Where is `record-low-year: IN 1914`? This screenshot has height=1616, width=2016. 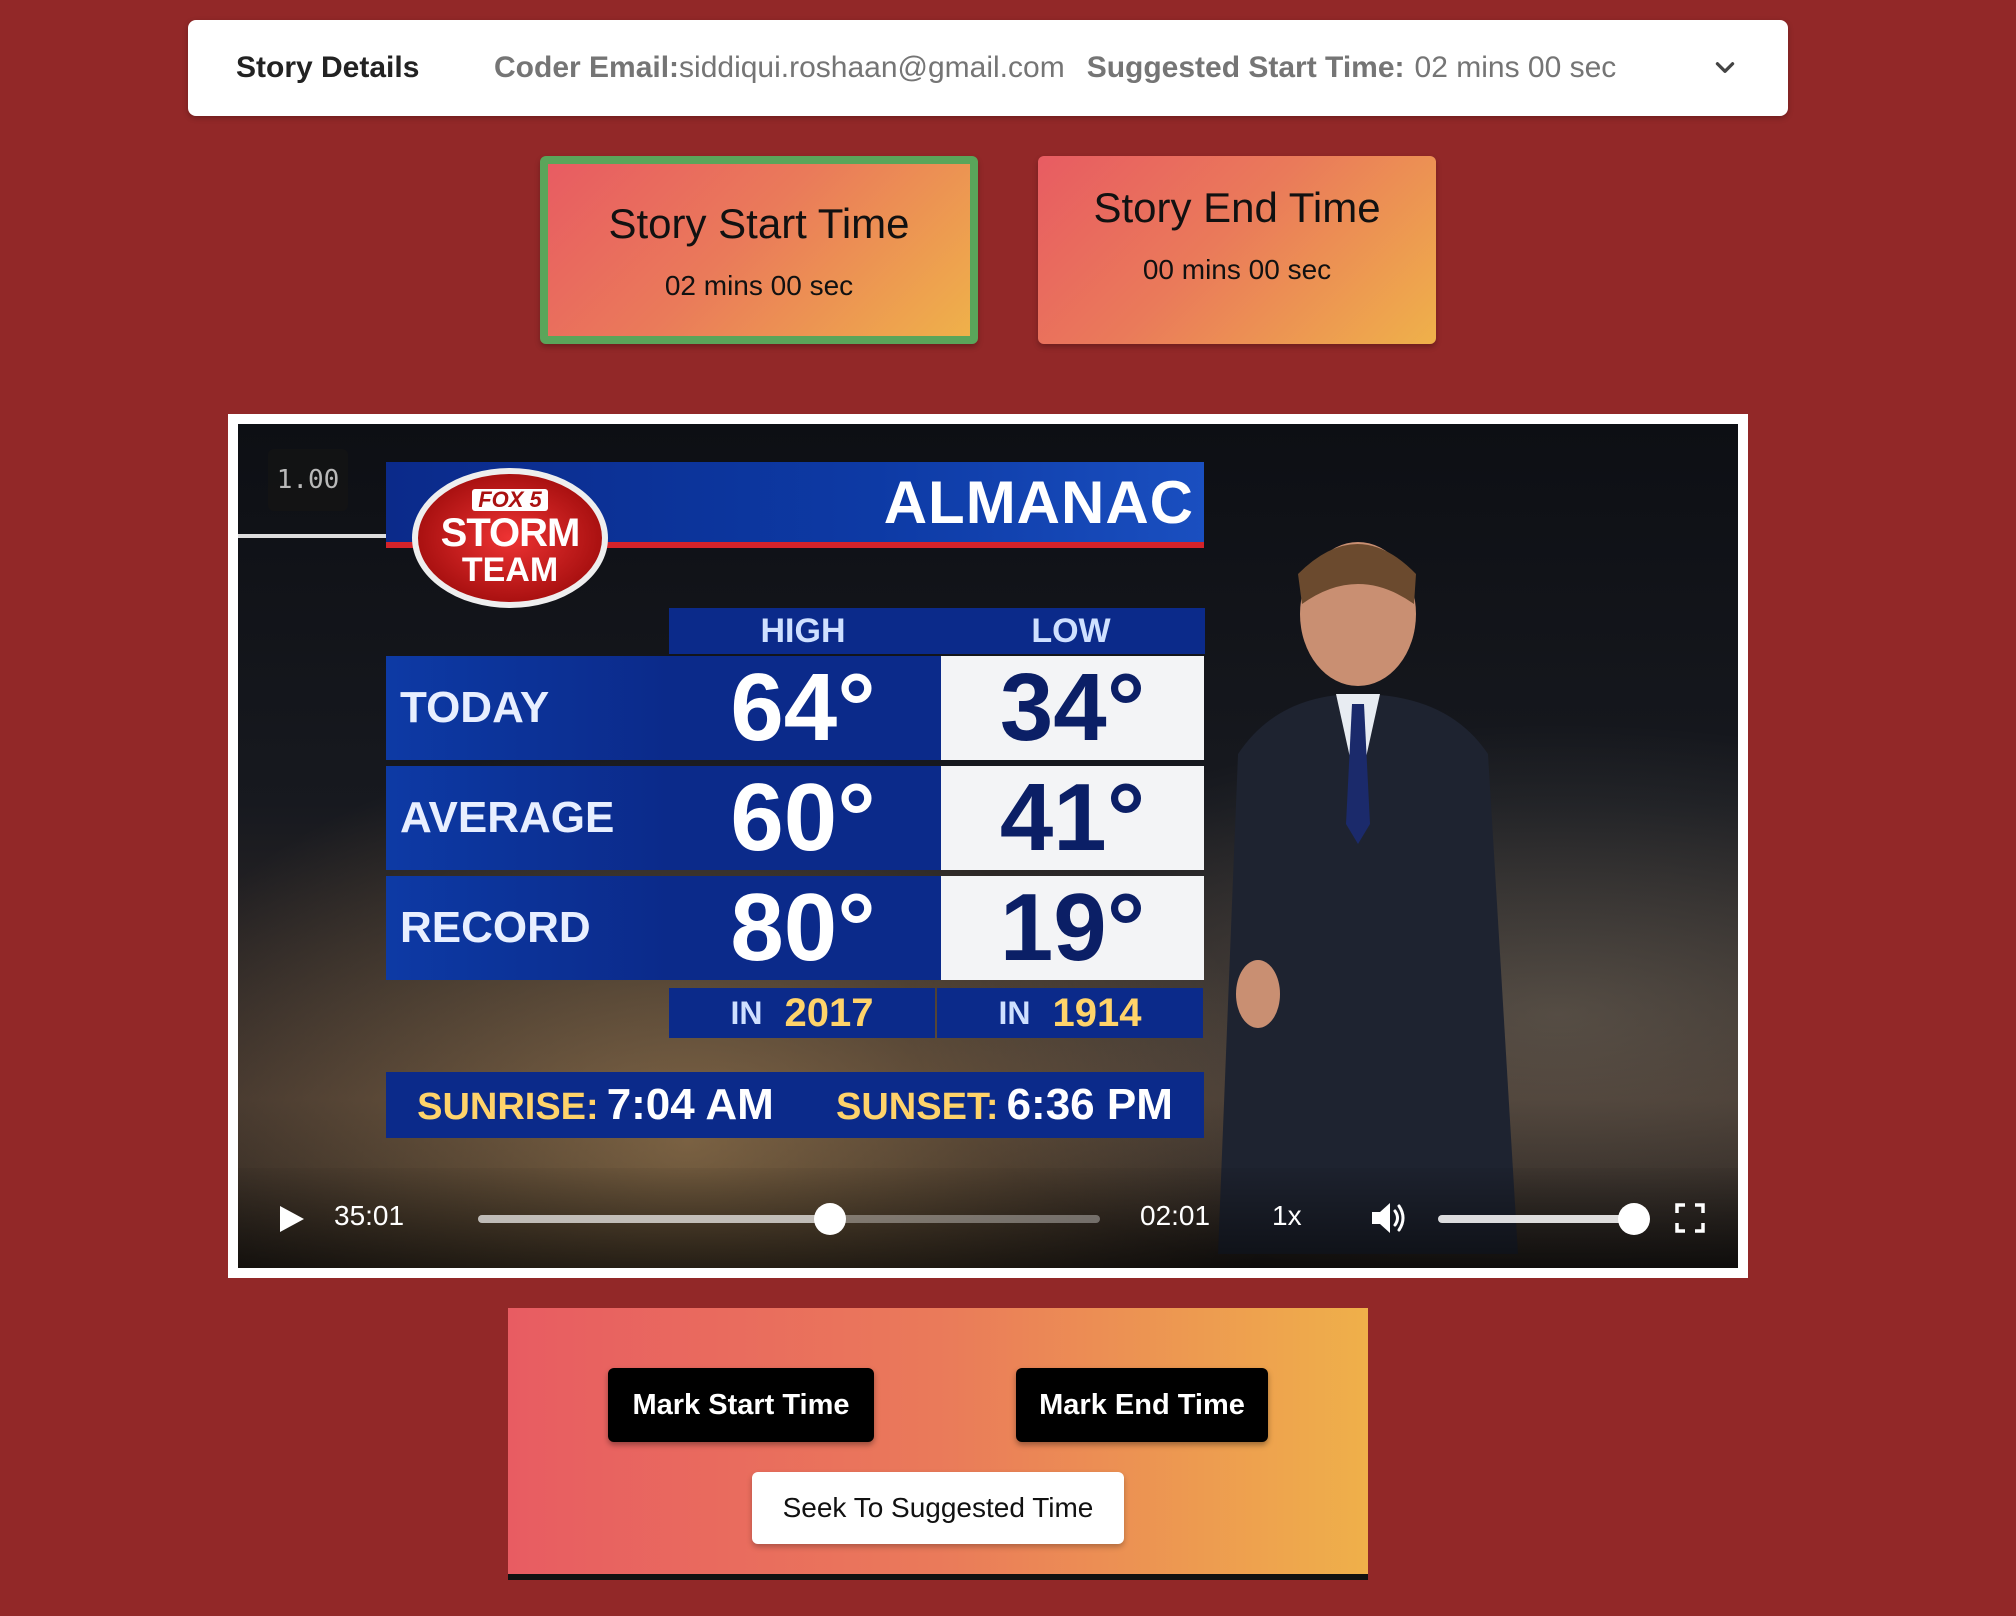 record-low-year: IN 1914 is located at coordinates (1070, 1013).